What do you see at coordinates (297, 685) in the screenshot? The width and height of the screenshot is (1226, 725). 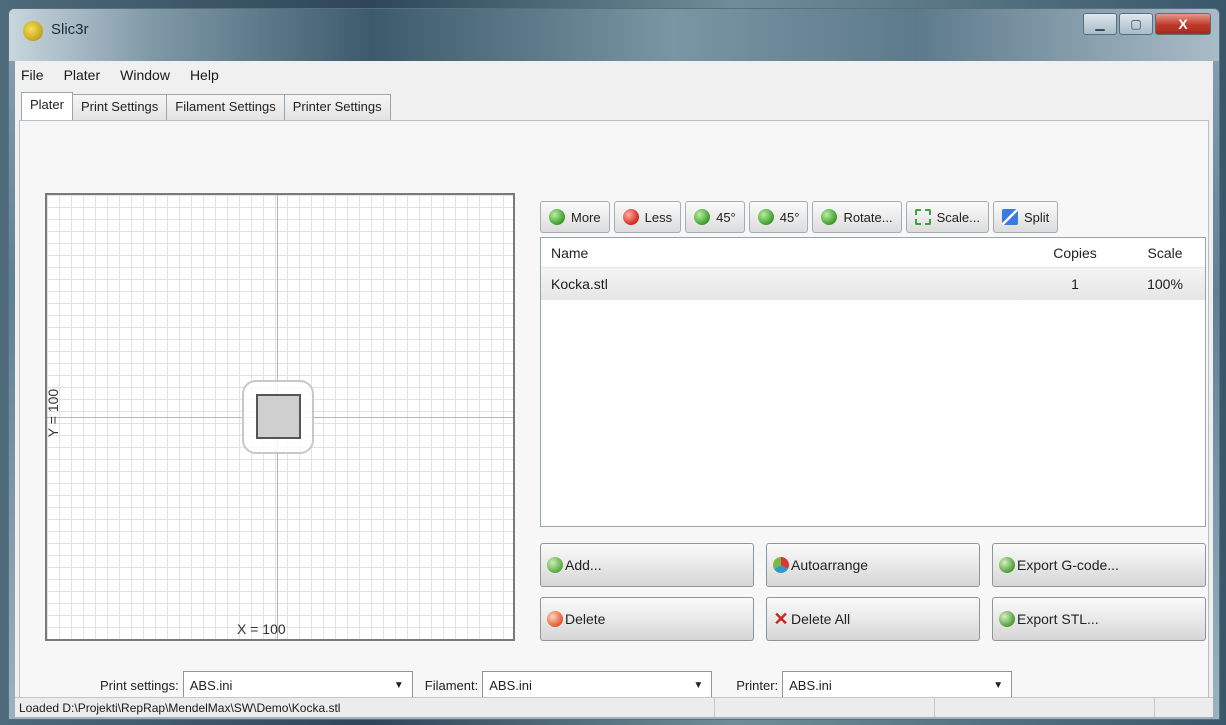 I see `print-settings-select: ABS.ini ▼` at bounding box center [297, 685].